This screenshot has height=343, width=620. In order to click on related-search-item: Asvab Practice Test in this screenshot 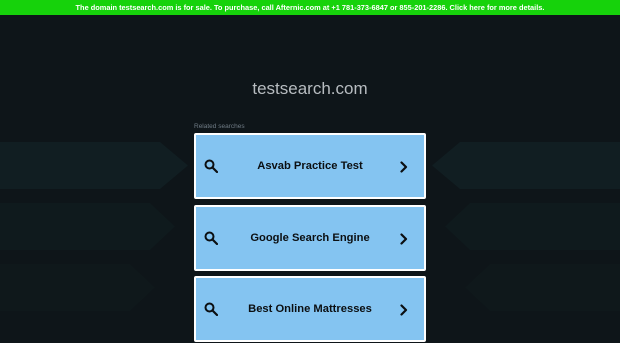, I will do `click(310, 166)`.